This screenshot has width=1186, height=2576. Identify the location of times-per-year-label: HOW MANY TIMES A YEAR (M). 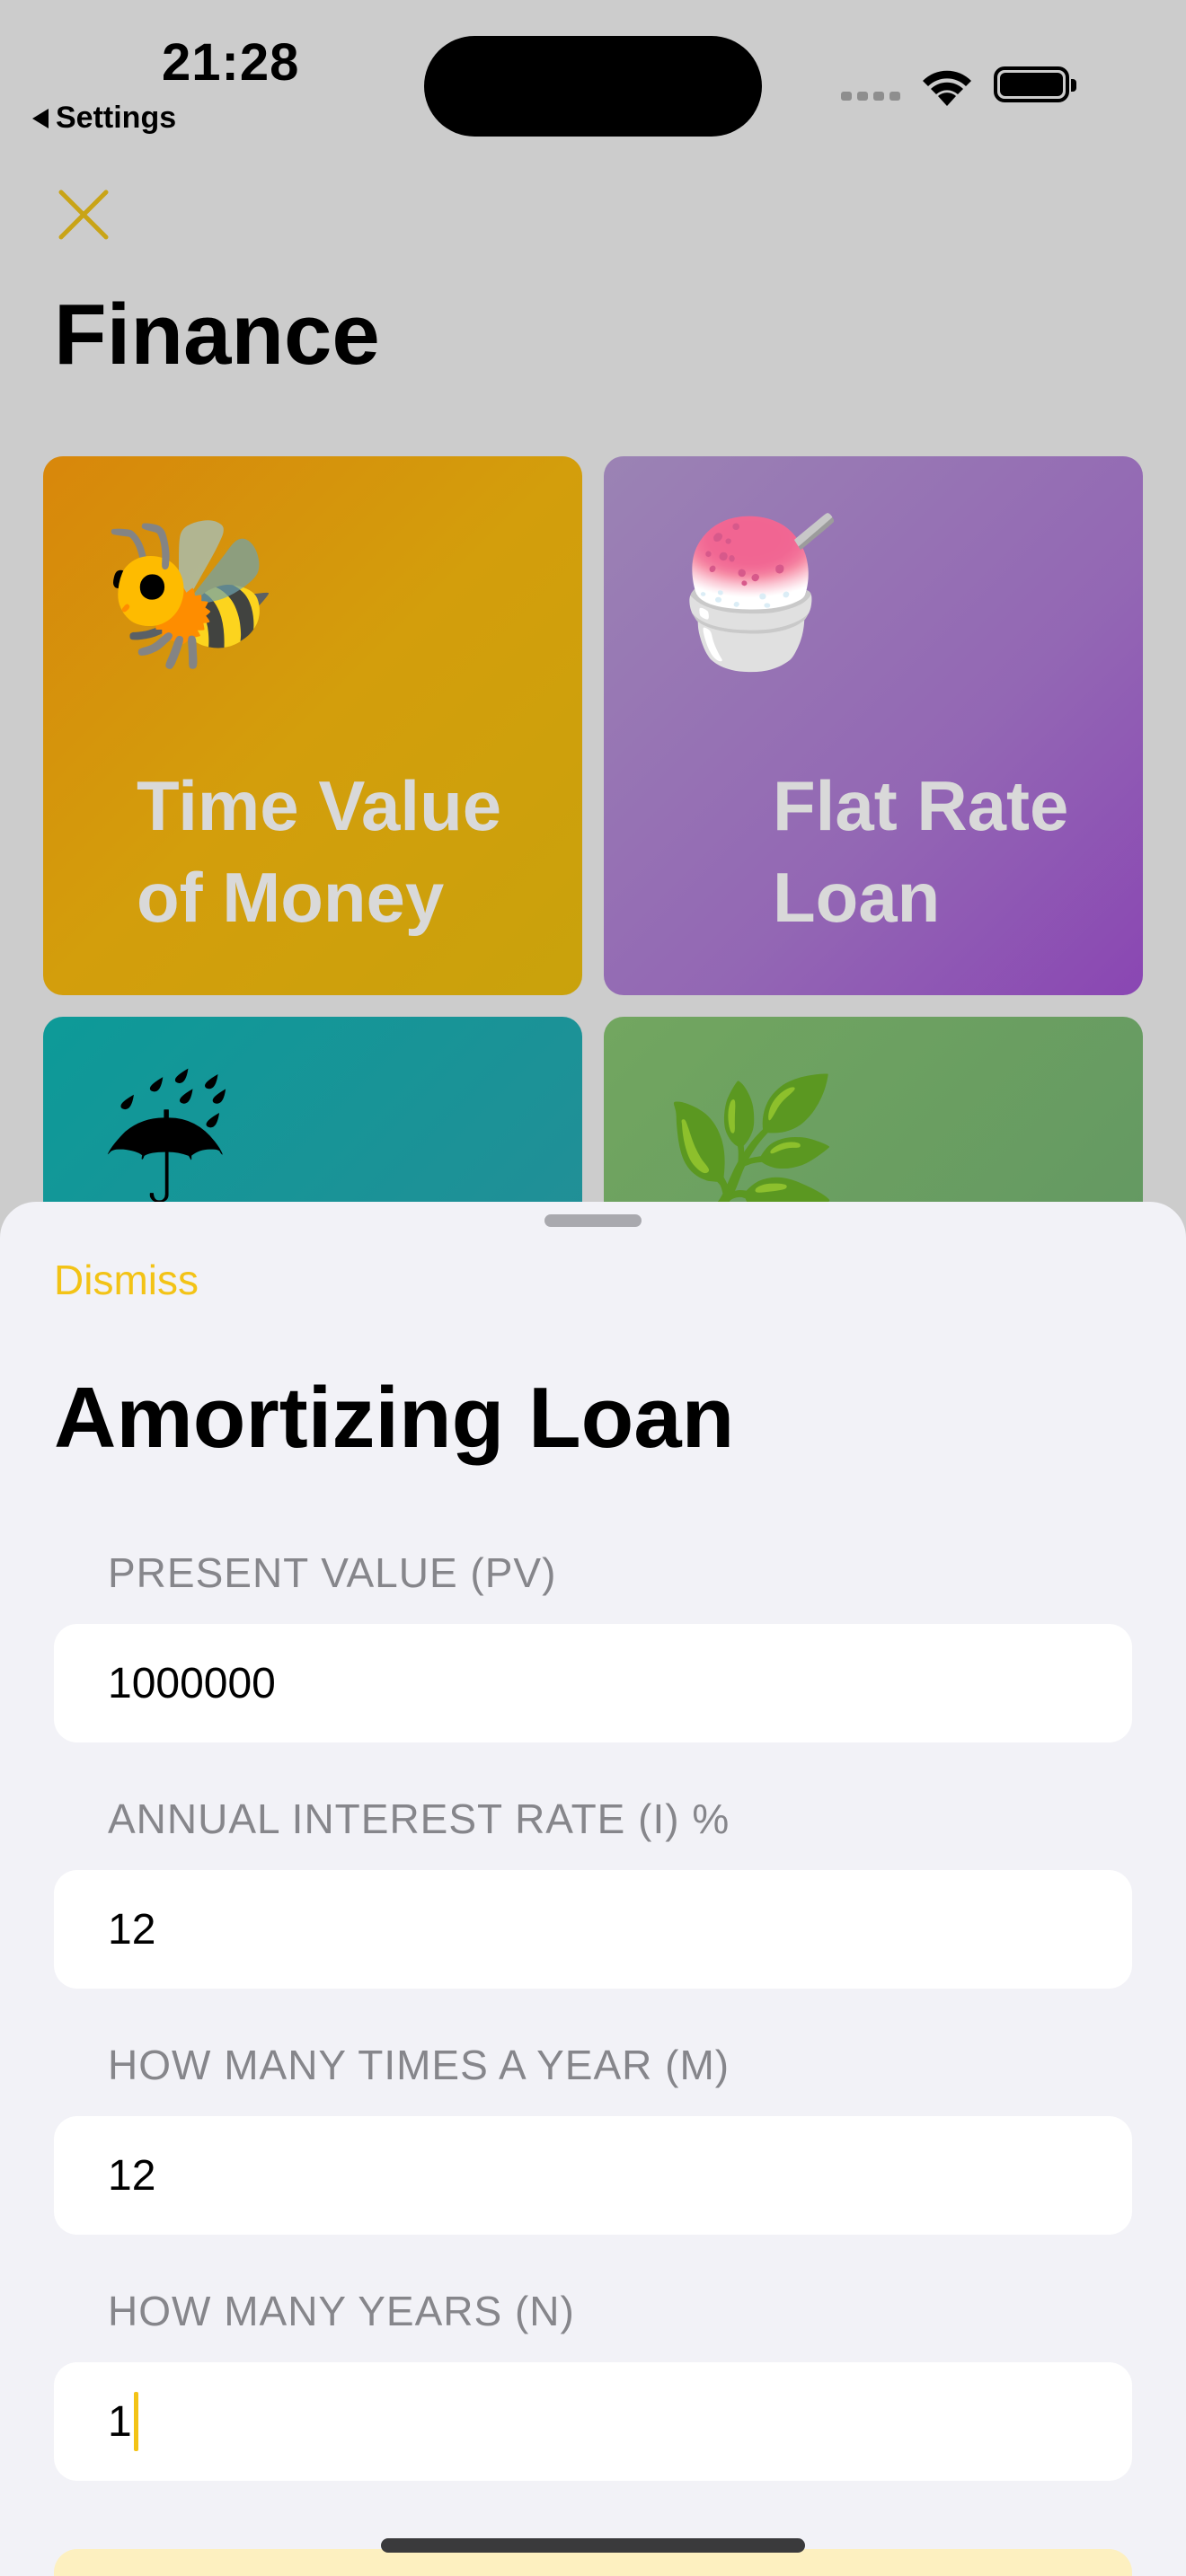
(419, 2065).